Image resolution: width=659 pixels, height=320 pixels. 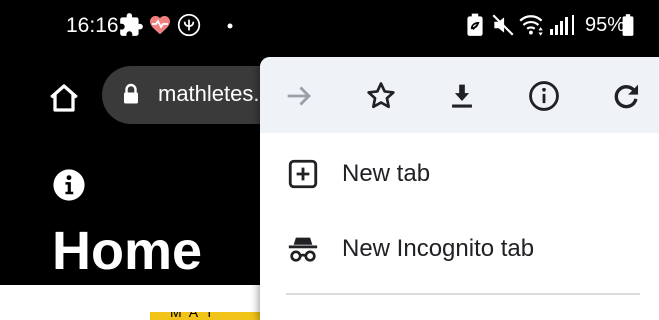 I want to click on page-banner-strip: M A T, so click(x=205, y=316).